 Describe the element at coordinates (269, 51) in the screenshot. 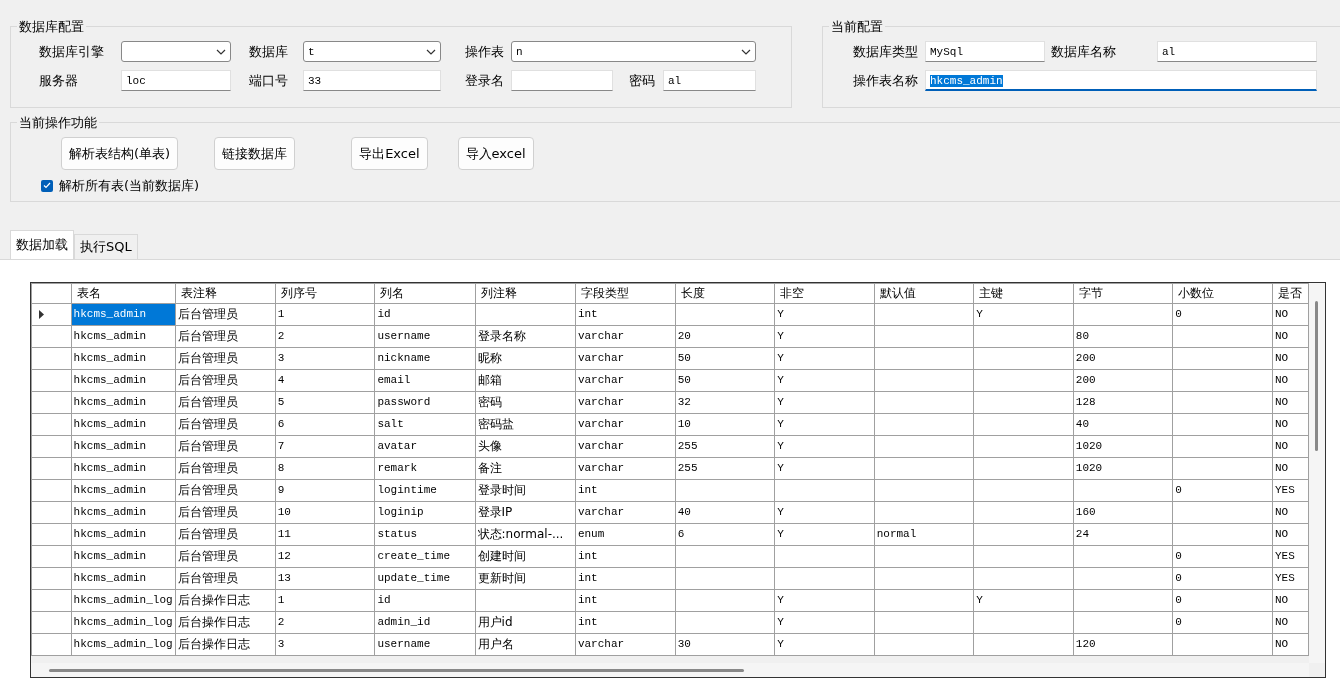

I see `field-label: 数据库` at that location.